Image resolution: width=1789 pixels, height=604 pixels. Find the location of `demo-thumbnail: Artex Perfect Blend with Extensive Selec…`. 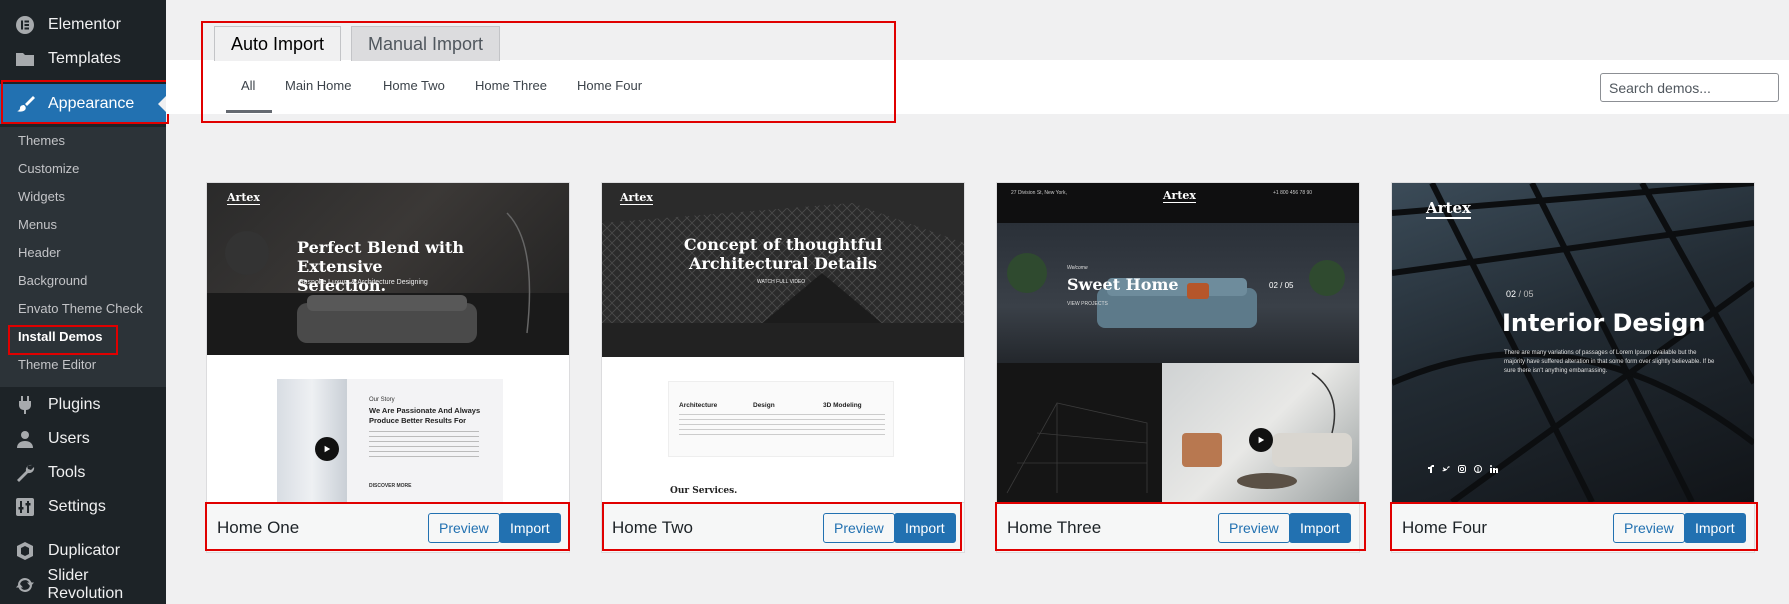

demo-thumbnail: Artex Perfect Blend with Extensive Selec… is located at coordinates (388, 342).